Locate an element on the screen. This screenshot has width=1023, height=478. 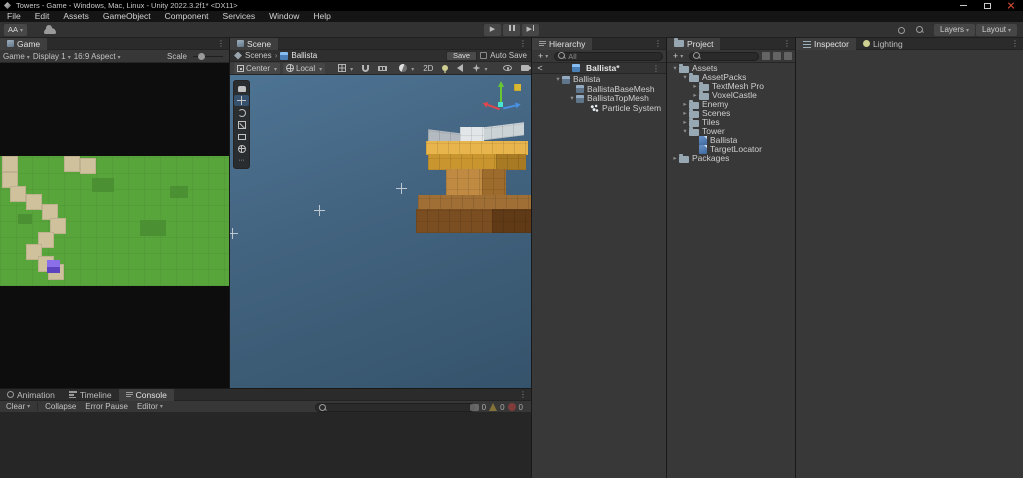
tab-scene: Scene is located at coordinates (254, 43).